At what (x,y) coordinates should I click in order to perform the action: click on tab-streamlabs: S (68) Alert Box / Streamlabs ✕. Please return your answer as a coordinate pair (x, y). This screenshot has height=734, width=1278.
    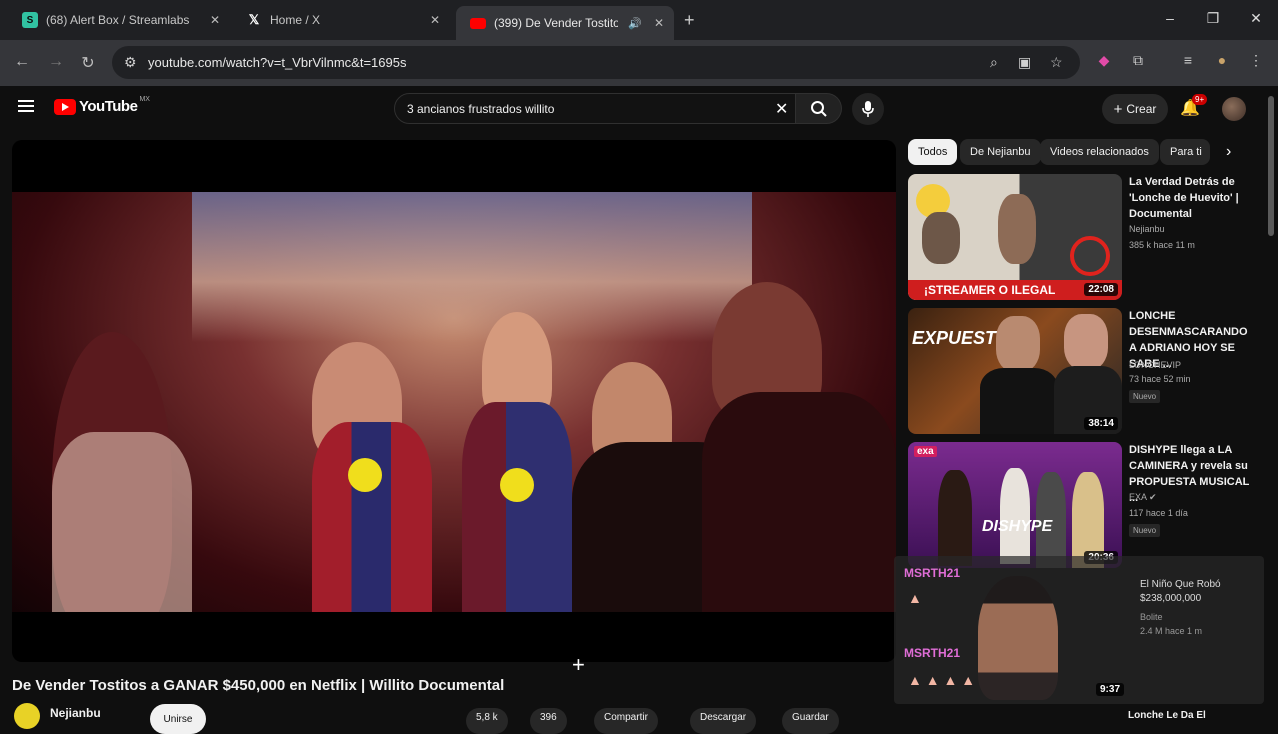
    Looking at the image, I should click on (119, 20).